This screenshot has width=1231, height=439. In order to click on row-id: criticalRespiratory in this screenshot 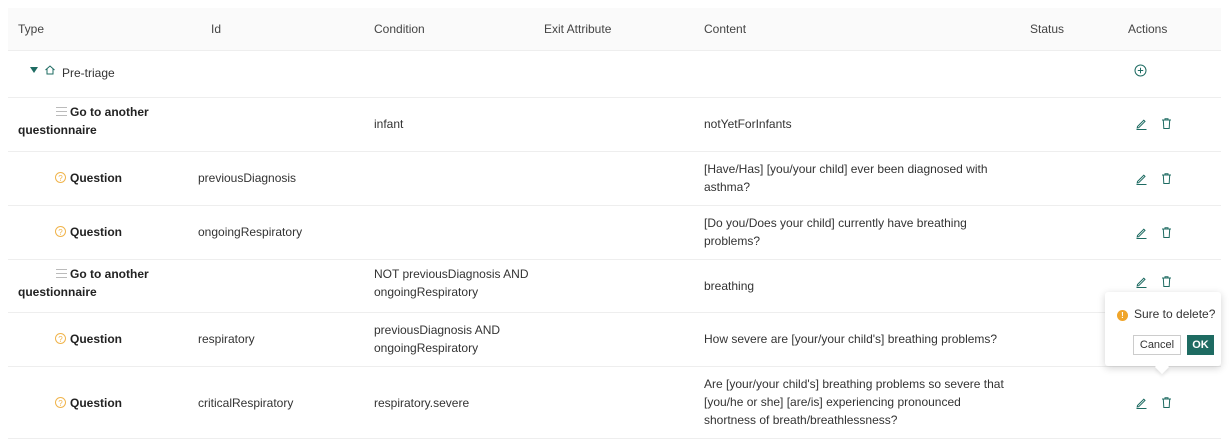, I will do `click(246, 403)`.